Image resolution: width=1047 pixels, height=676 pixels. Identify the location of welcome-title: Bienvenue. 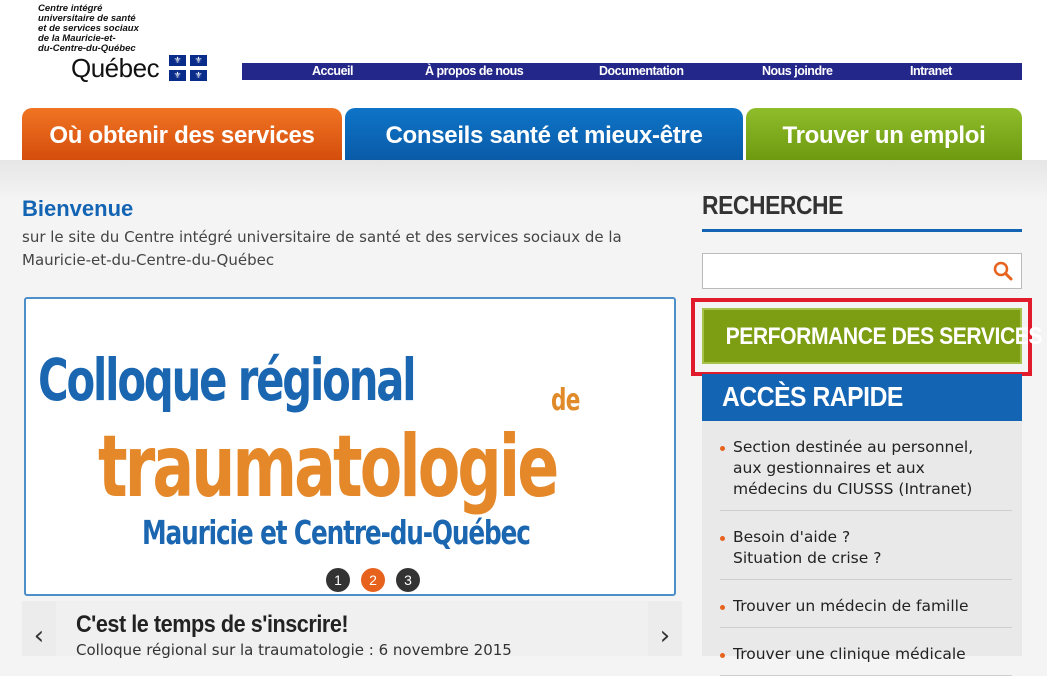
(78, 208).